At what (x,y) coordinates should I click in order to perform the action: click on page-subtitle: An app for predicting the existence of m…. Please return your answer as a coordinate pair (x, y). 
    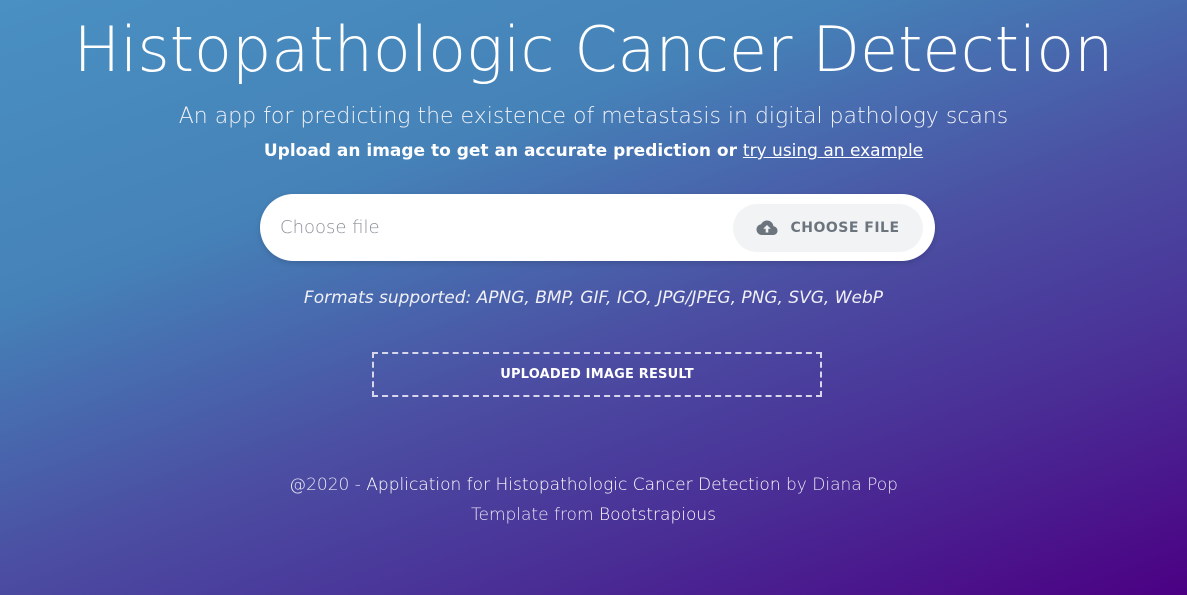
    Looking at the image, I should click on (593, 116).